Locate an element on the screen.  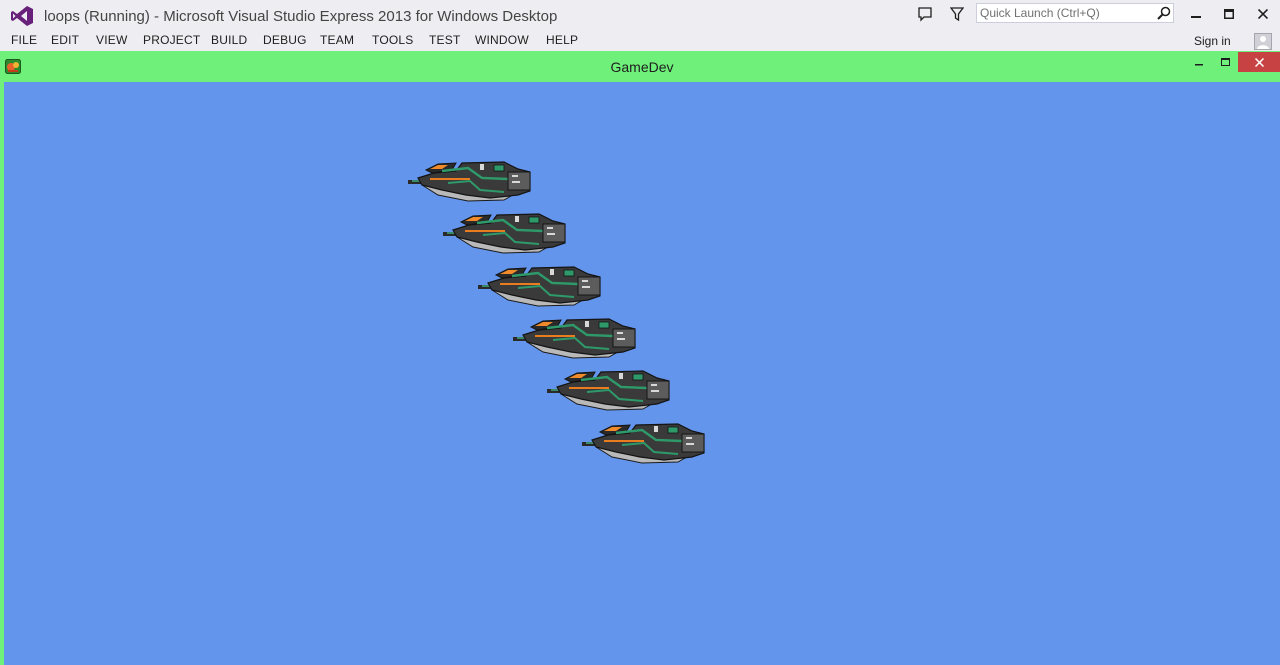
sign-in-link: Sign in is located at coordinates (1212, 41).